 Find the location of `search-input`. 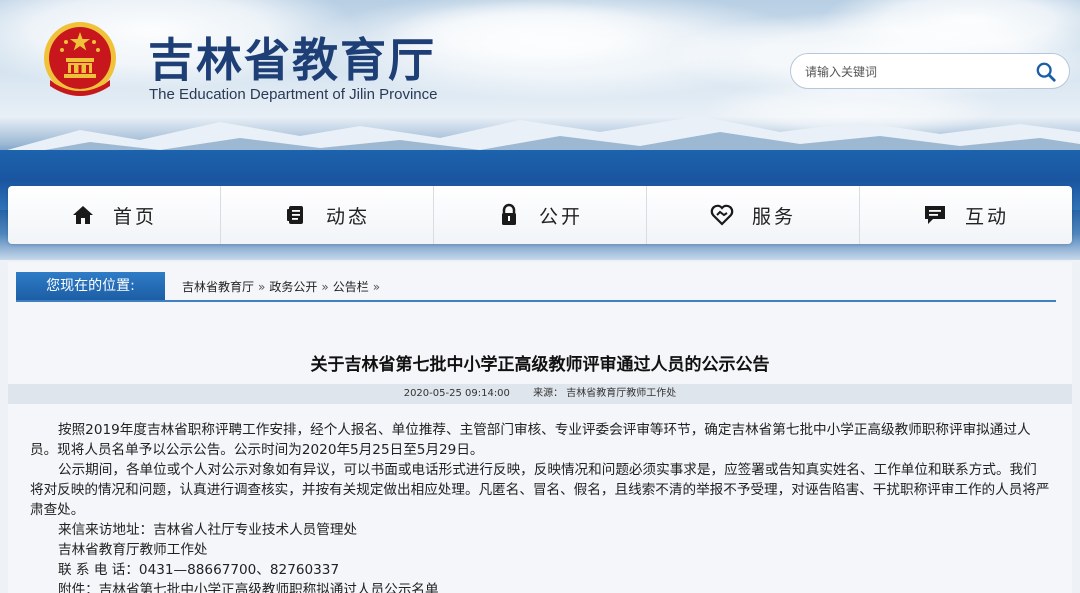

search-input is located at coordinates (915, 72).